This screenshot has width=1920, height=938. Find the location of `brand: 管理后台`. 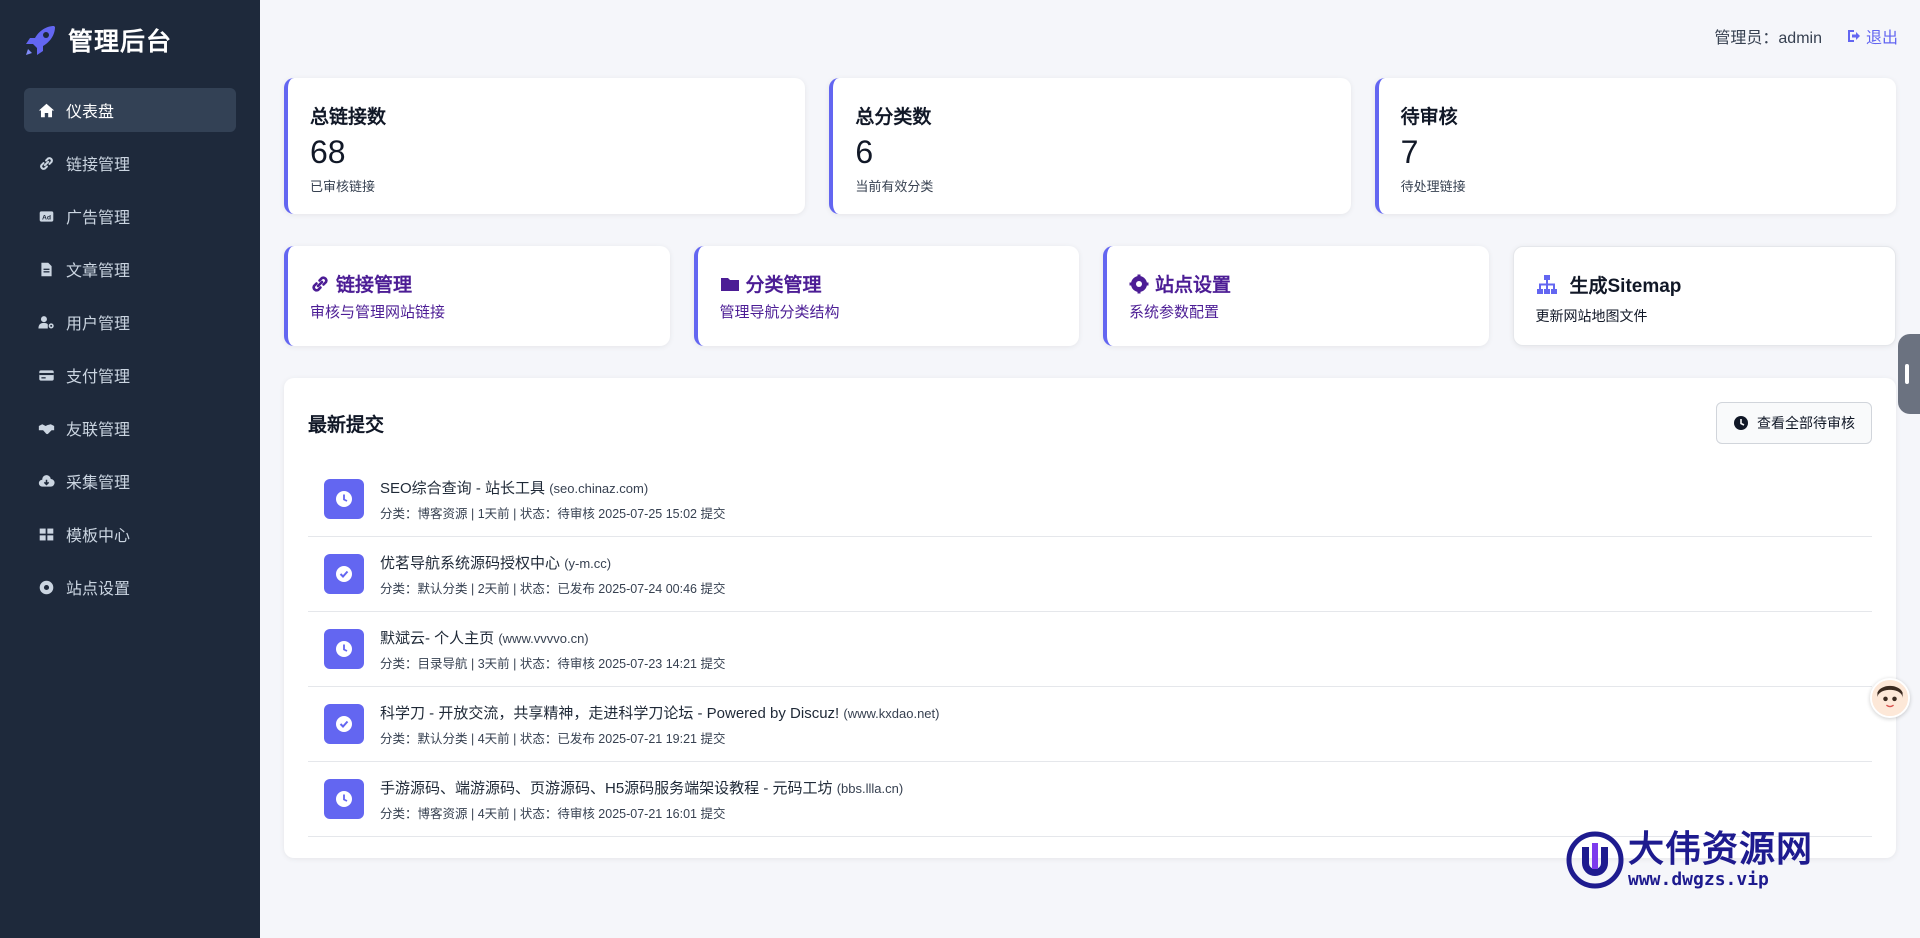

brand: 管理后台 is located at coordinates (130, 40).